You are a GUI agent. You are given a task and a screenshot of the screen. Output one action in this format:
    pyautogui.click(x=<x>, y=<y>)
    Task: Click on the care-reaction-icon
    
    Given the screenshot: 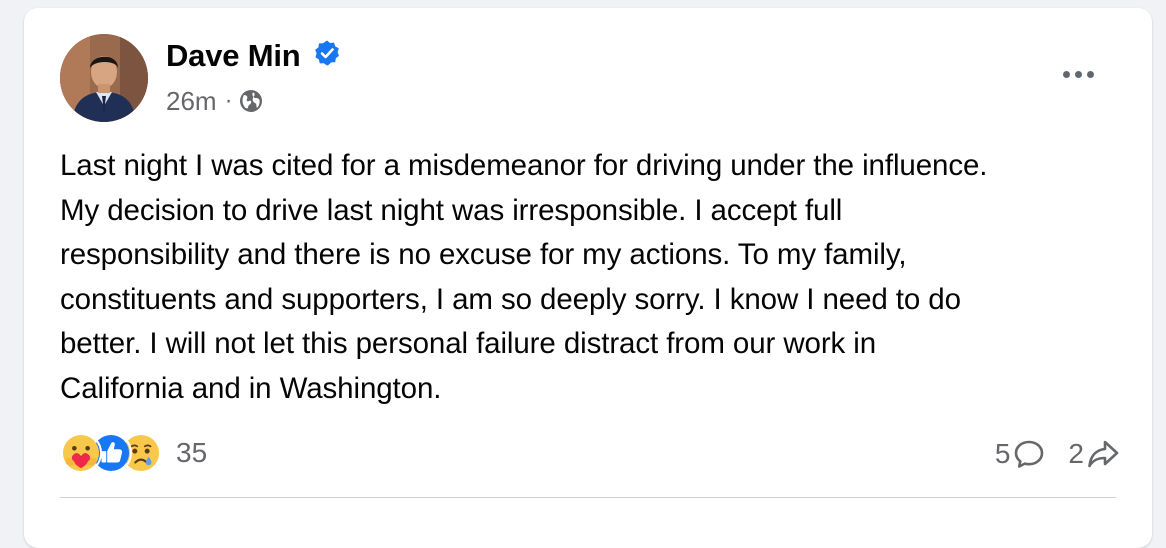 What is the action you would take?
    pyautogui.click(x=81, y=453)
    